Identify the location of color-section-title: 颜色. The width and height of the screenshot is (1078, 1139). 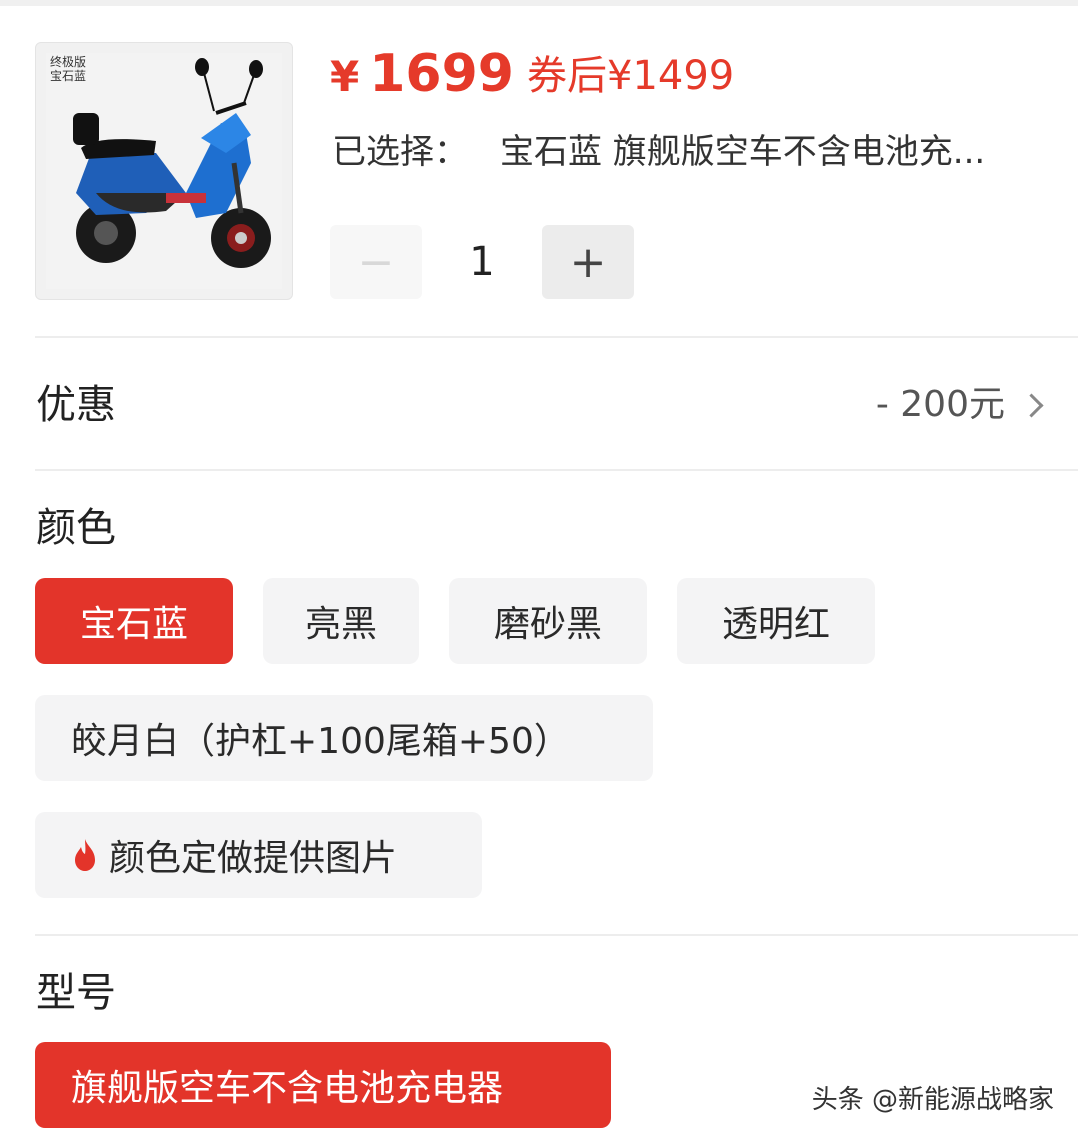
(76, 528).